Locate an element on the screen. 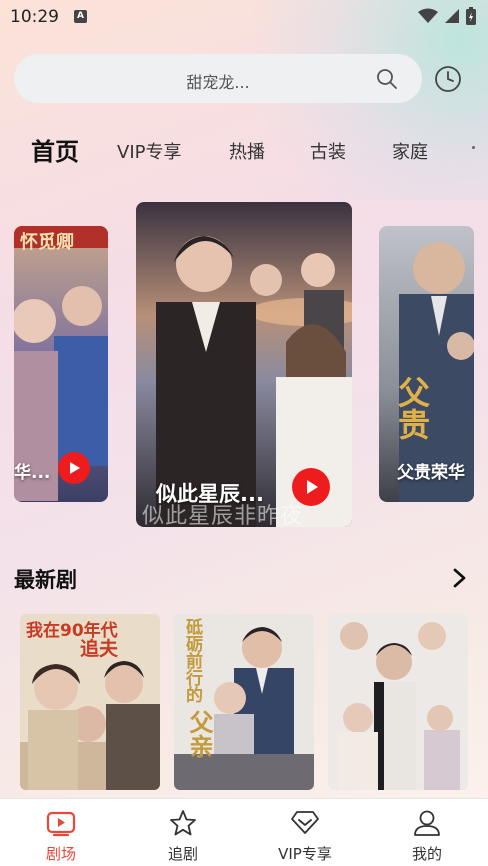 The image size is (488, 866). chevron-right-icon is located at coordinates (460, 578).